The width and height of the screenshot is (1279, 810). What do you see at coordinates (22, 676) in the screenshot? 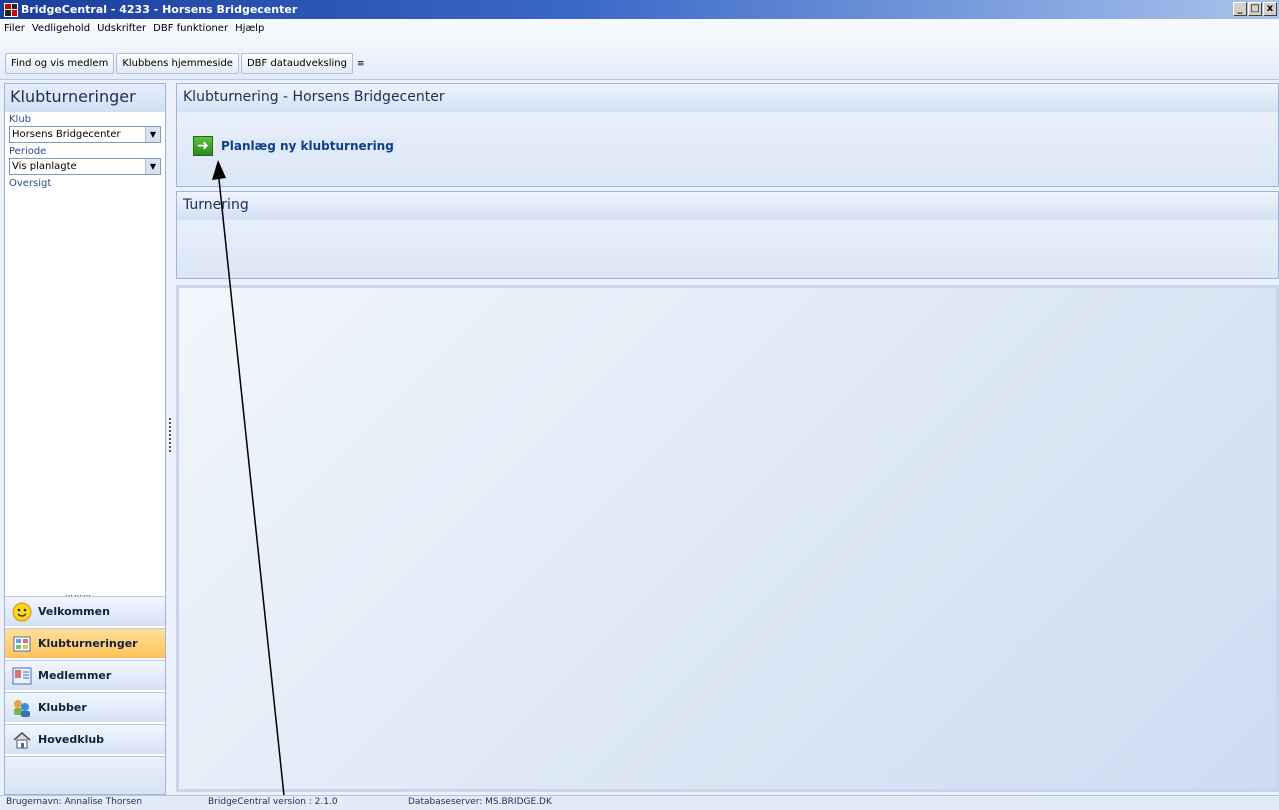
I see `members-icon` at bounding box center [22, 676].